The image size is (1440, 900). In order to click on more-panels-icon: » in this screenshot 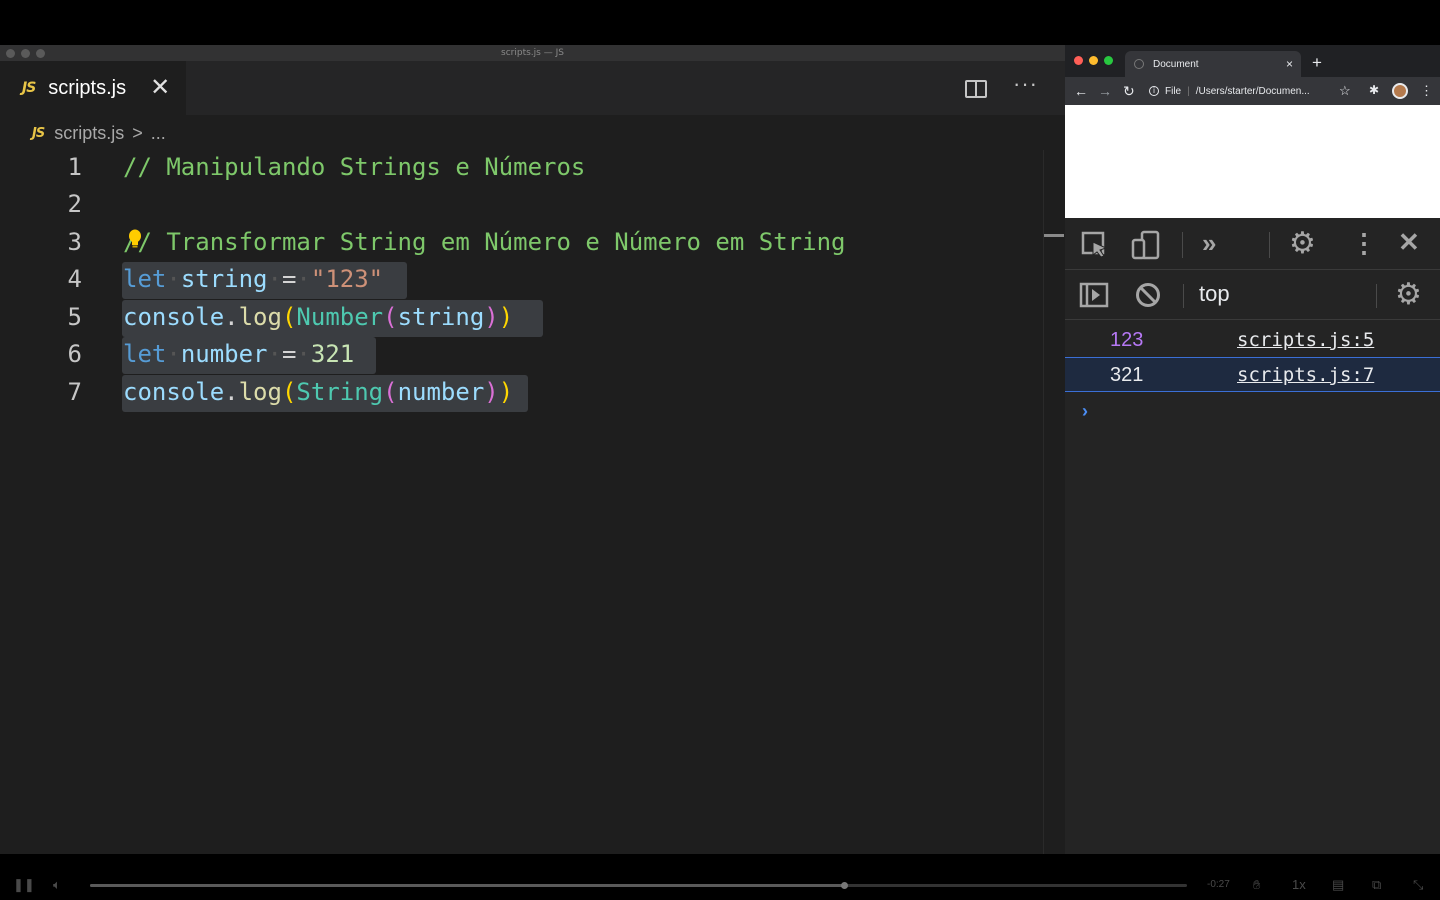, I will do `click(1209, 243)`.